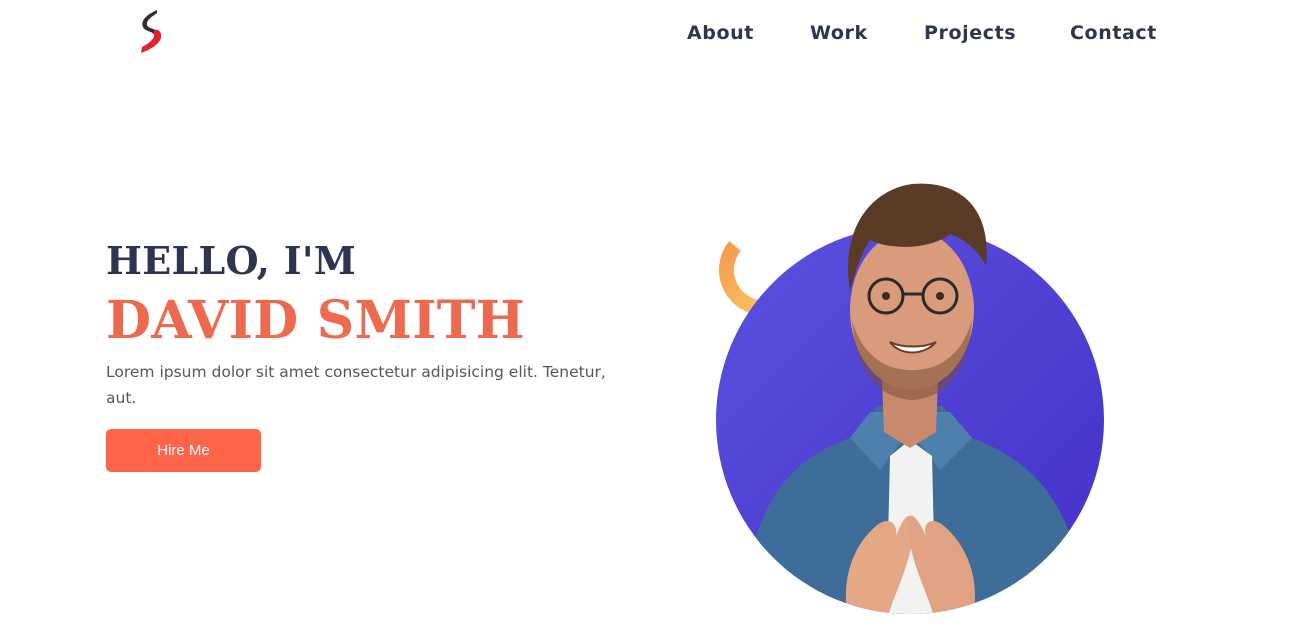 The height and width of the screenshot is (626, 1312). I want to click on nav-projects-link: Projects, so click(970, 33).